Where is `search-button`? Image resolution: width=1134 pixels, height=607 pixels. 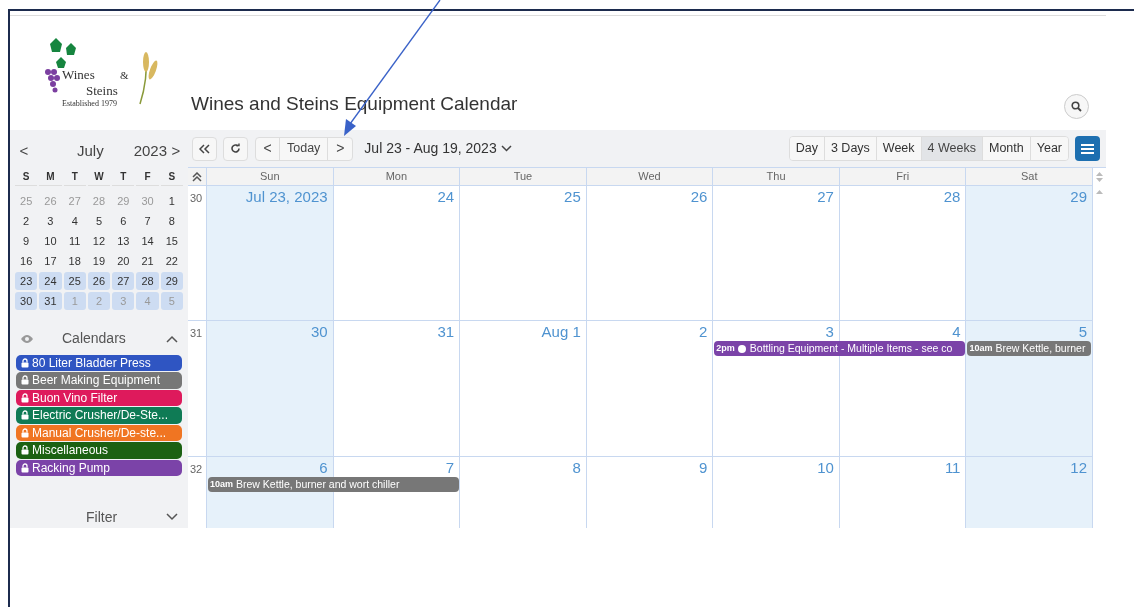 search-button is located at coordinates (1076, 106).